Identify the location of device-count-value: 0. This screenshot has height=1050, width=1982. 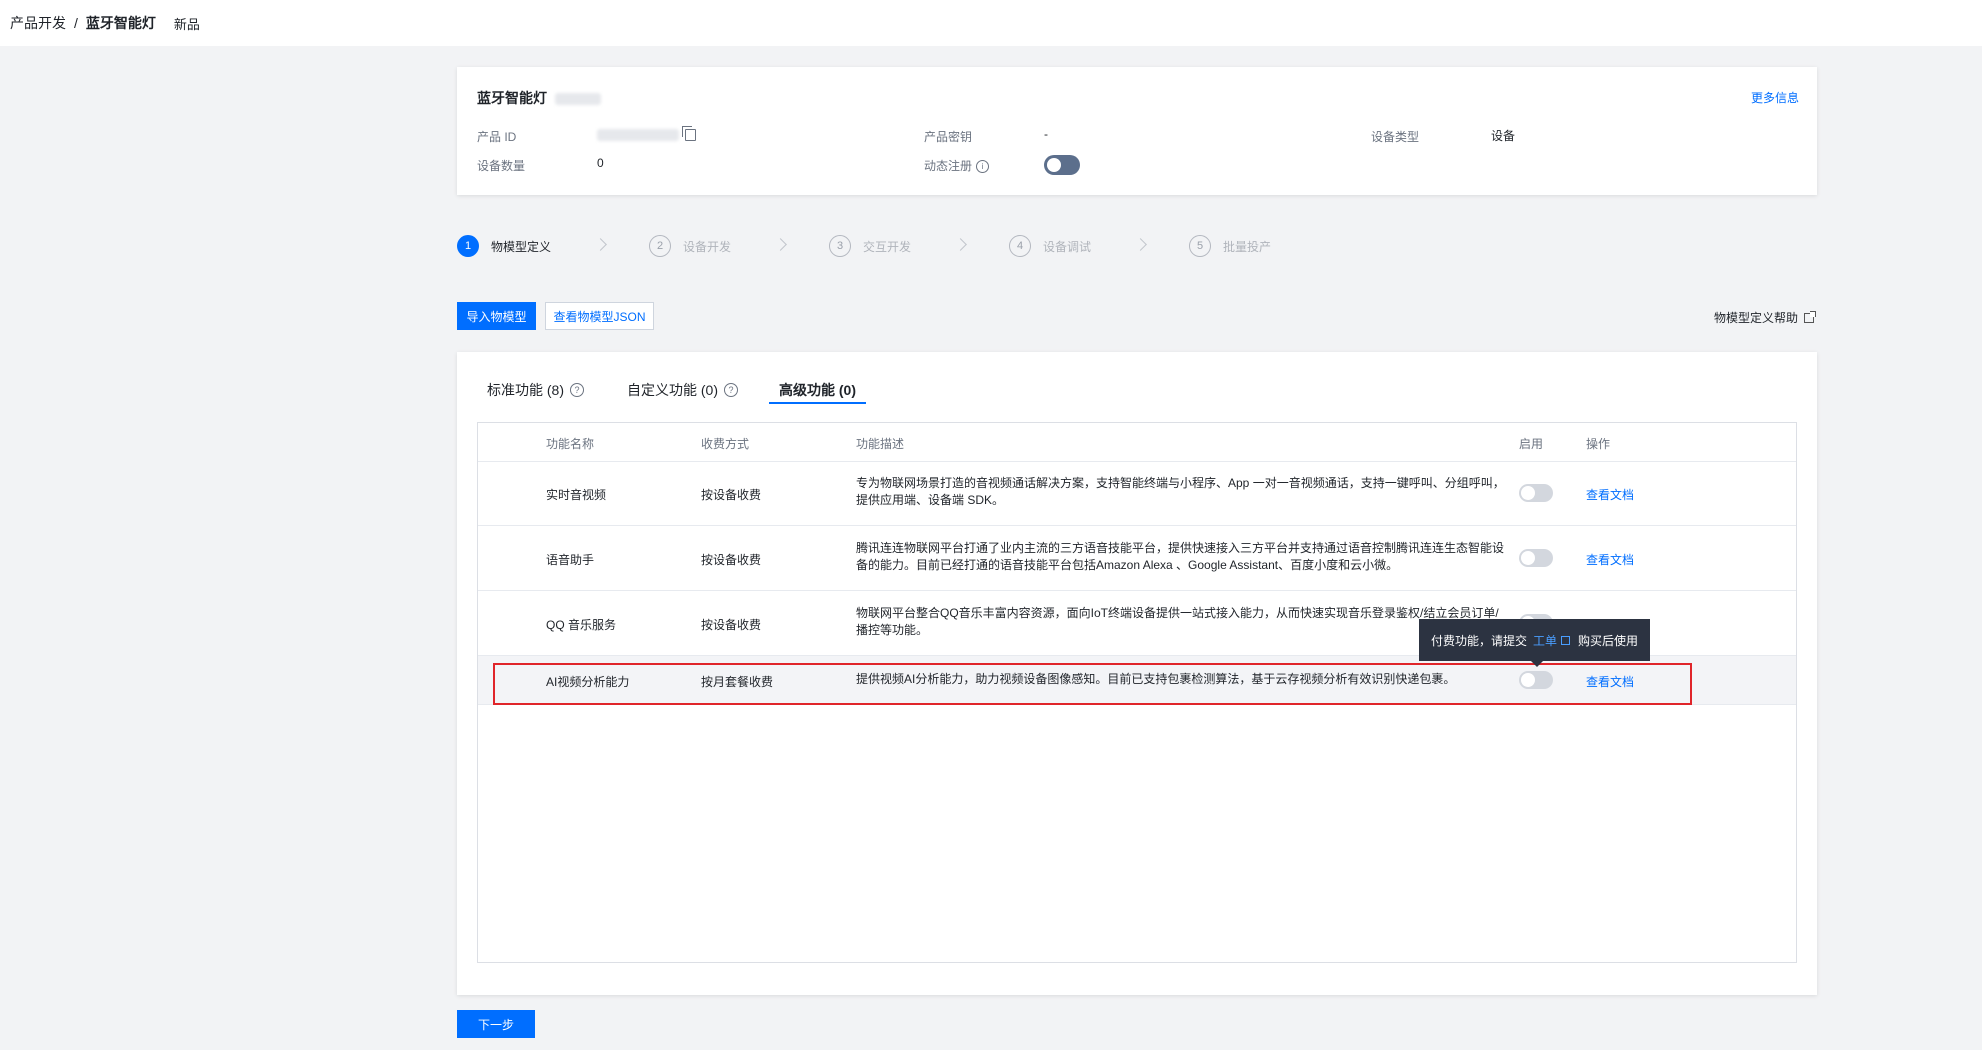
(600, 163).